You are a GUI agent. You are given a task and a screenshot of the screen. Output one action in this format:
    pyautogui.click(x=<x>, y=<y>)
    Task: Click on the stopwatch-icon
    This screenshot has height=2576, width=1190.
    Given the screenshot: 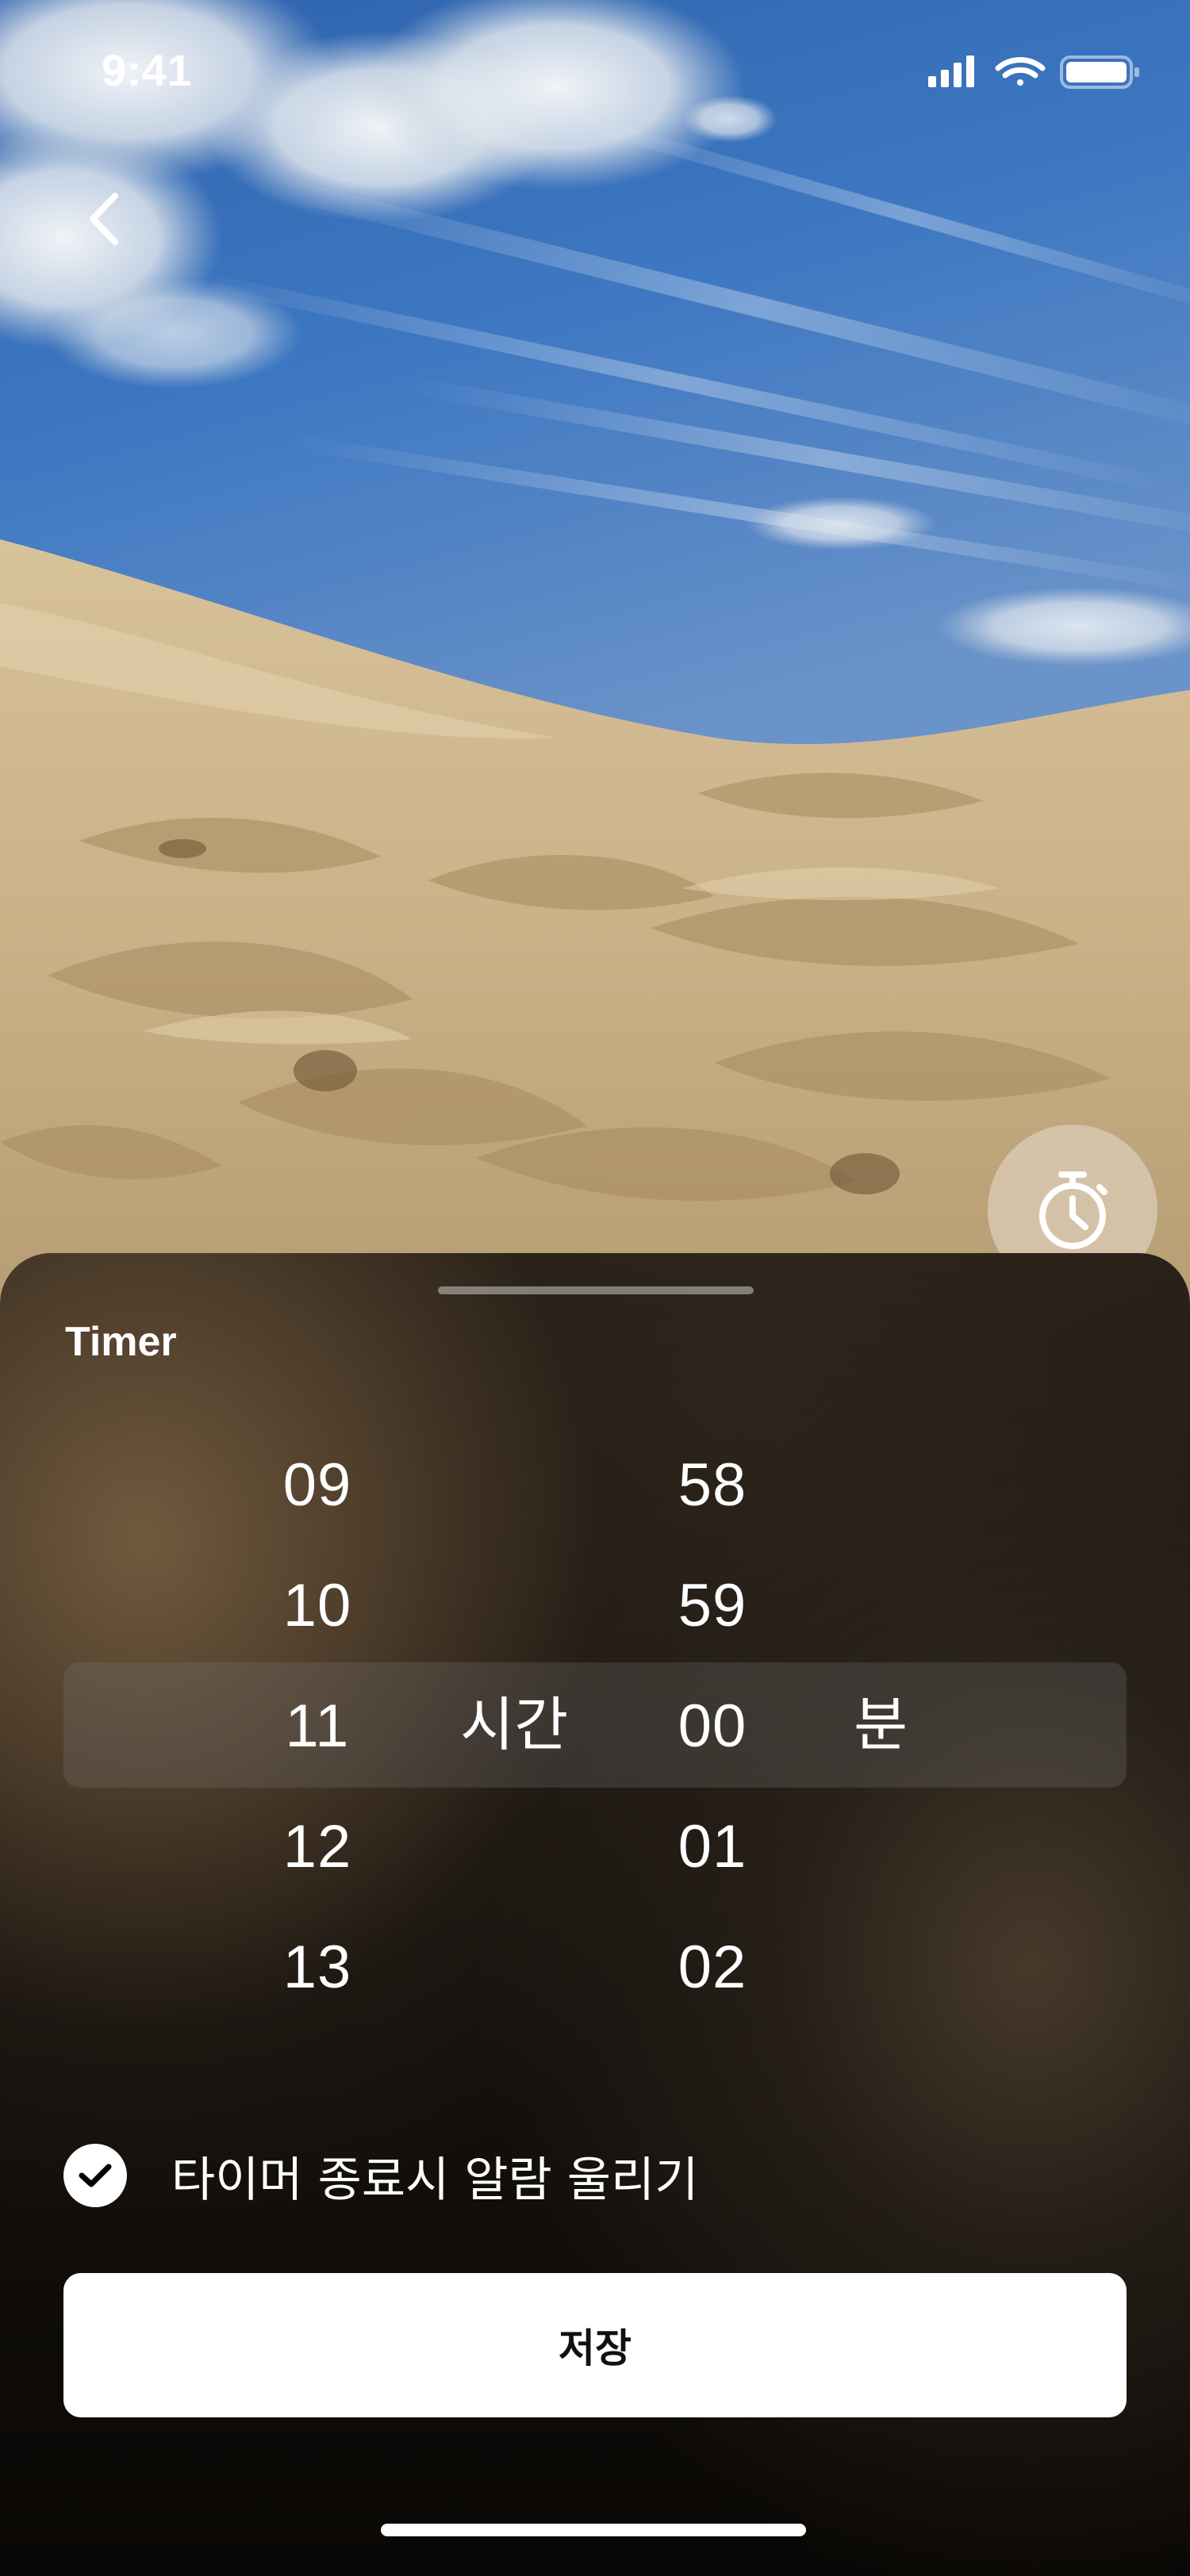 What is the action you would take?
    pyautogui.click(x=1073, y=1210)
    